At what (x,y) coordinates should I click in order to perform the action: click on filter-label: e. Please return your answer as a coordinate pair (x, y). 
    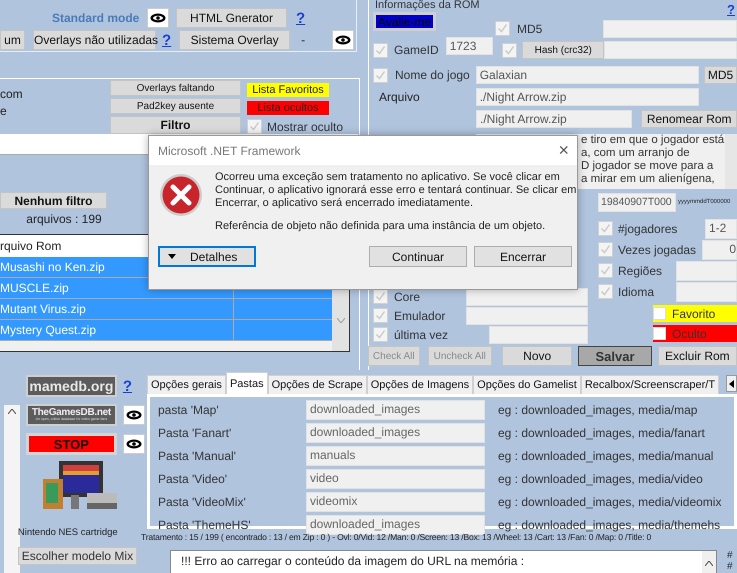
    Looking at the image, I should click on (4, 111).